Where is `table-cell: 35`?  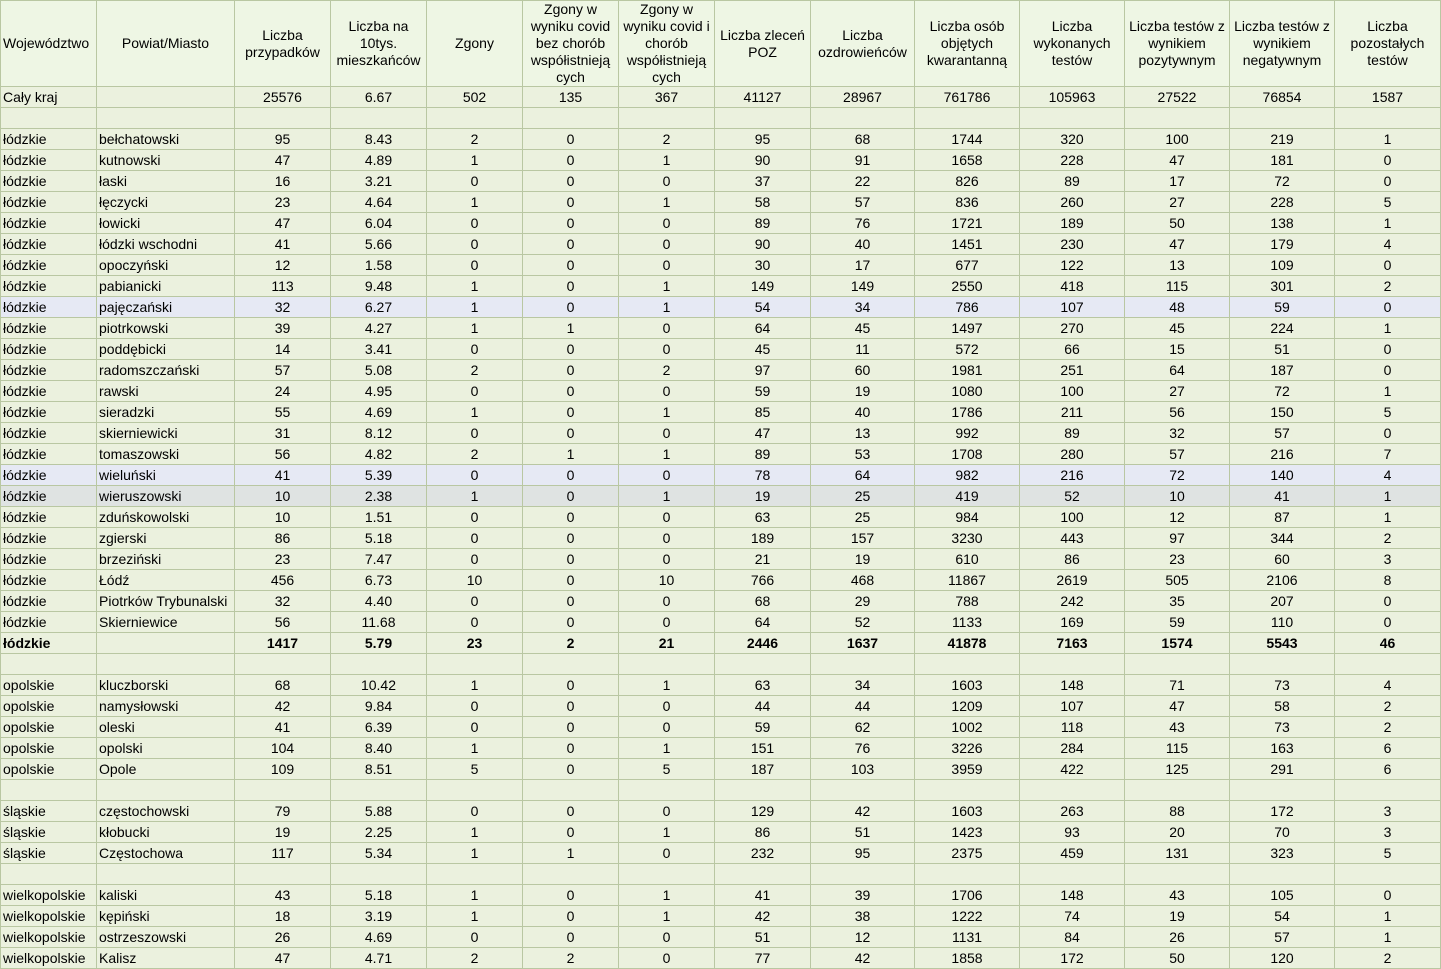
table-cell: 35 is located at coordinates (1177, 601).